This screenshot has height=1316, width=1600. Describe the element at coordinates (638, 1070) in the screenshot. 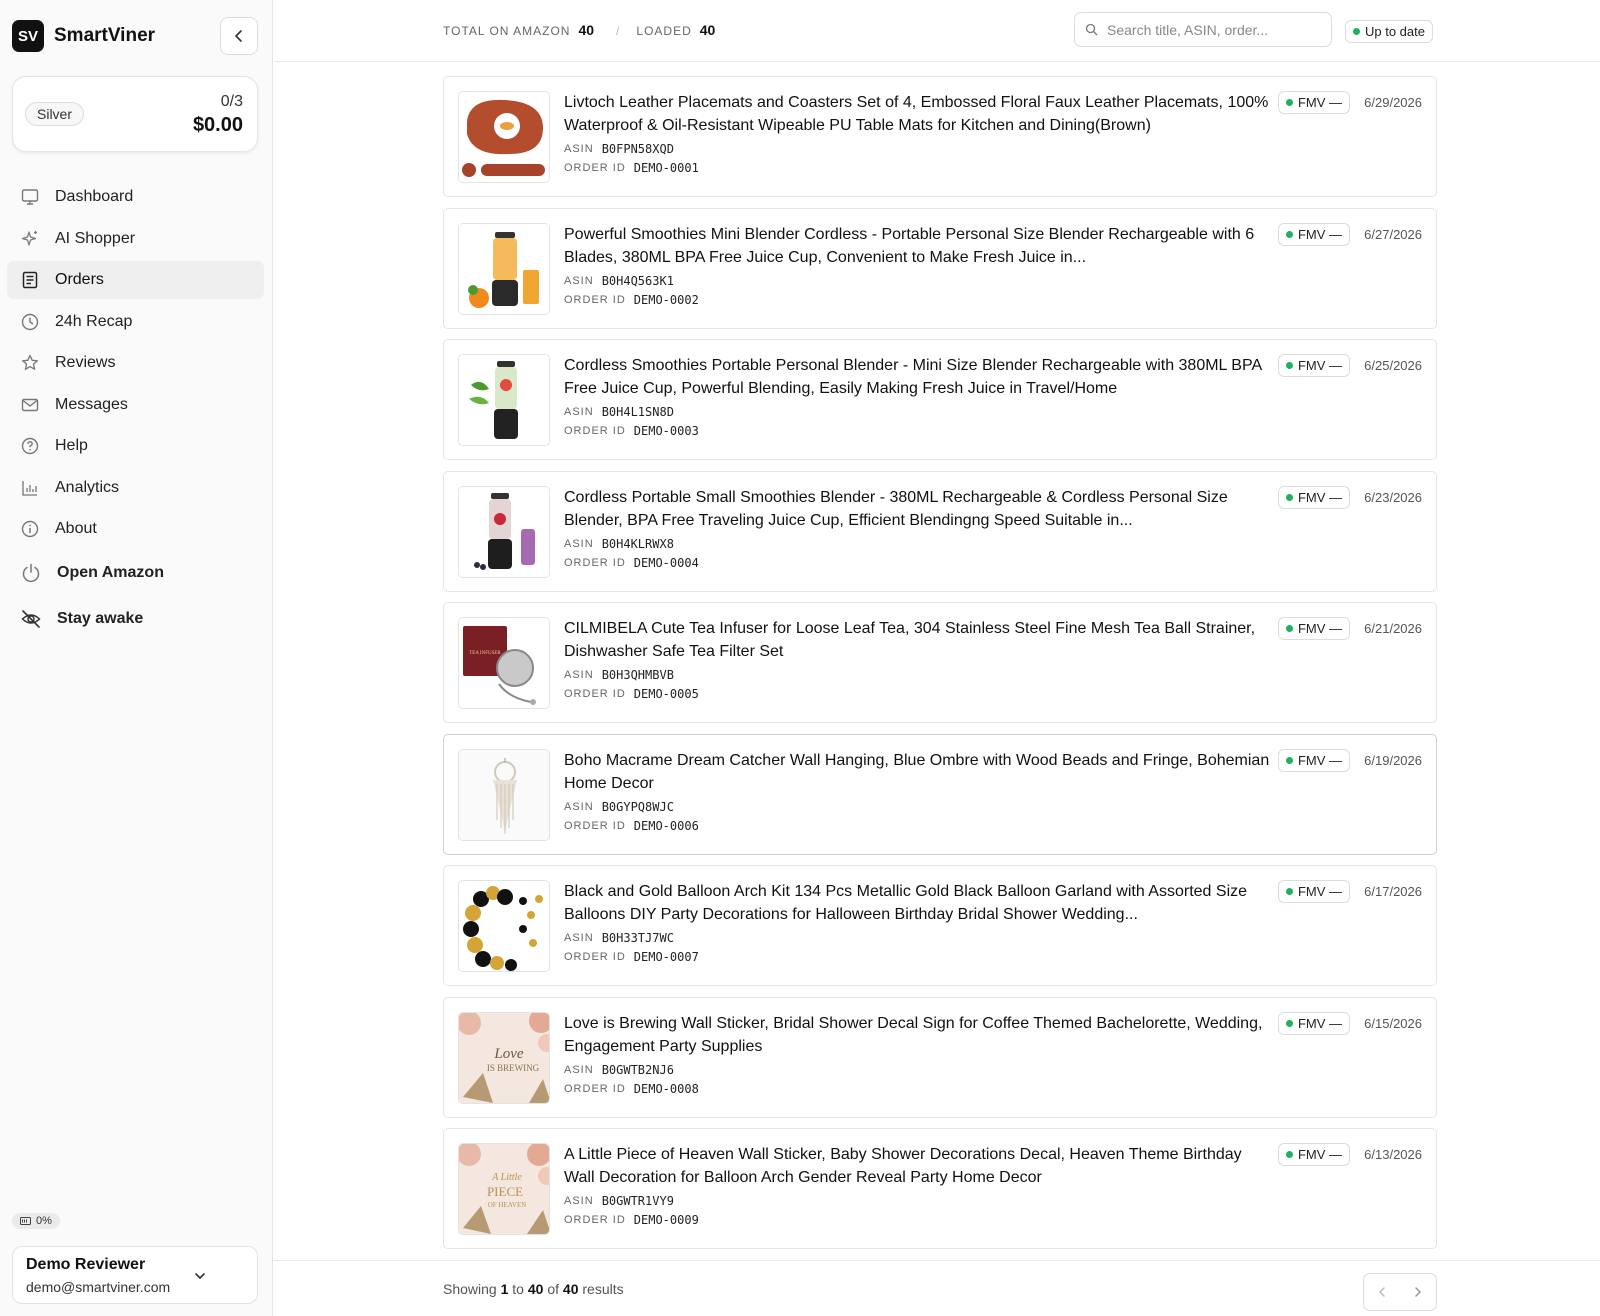

I see `asin-value: B0GWTB2NJ6` at that location.